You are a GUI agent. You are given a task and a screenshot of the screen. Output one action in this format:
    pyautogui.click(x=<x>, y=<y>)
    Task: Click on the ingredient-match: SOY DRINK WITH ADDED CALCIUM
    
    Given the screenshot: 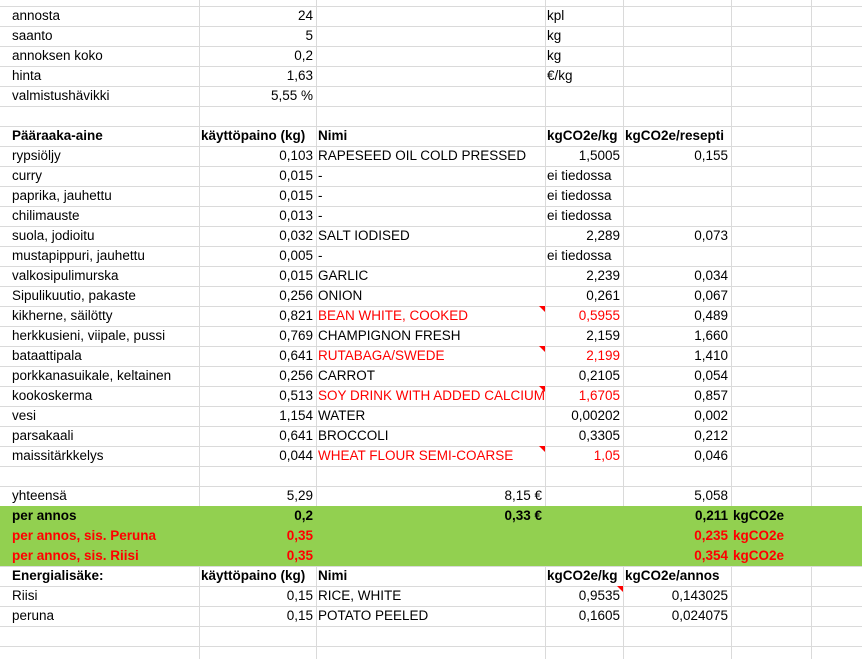 What is the action you would take?
    pyautogui.click(x=430, y=396)
    